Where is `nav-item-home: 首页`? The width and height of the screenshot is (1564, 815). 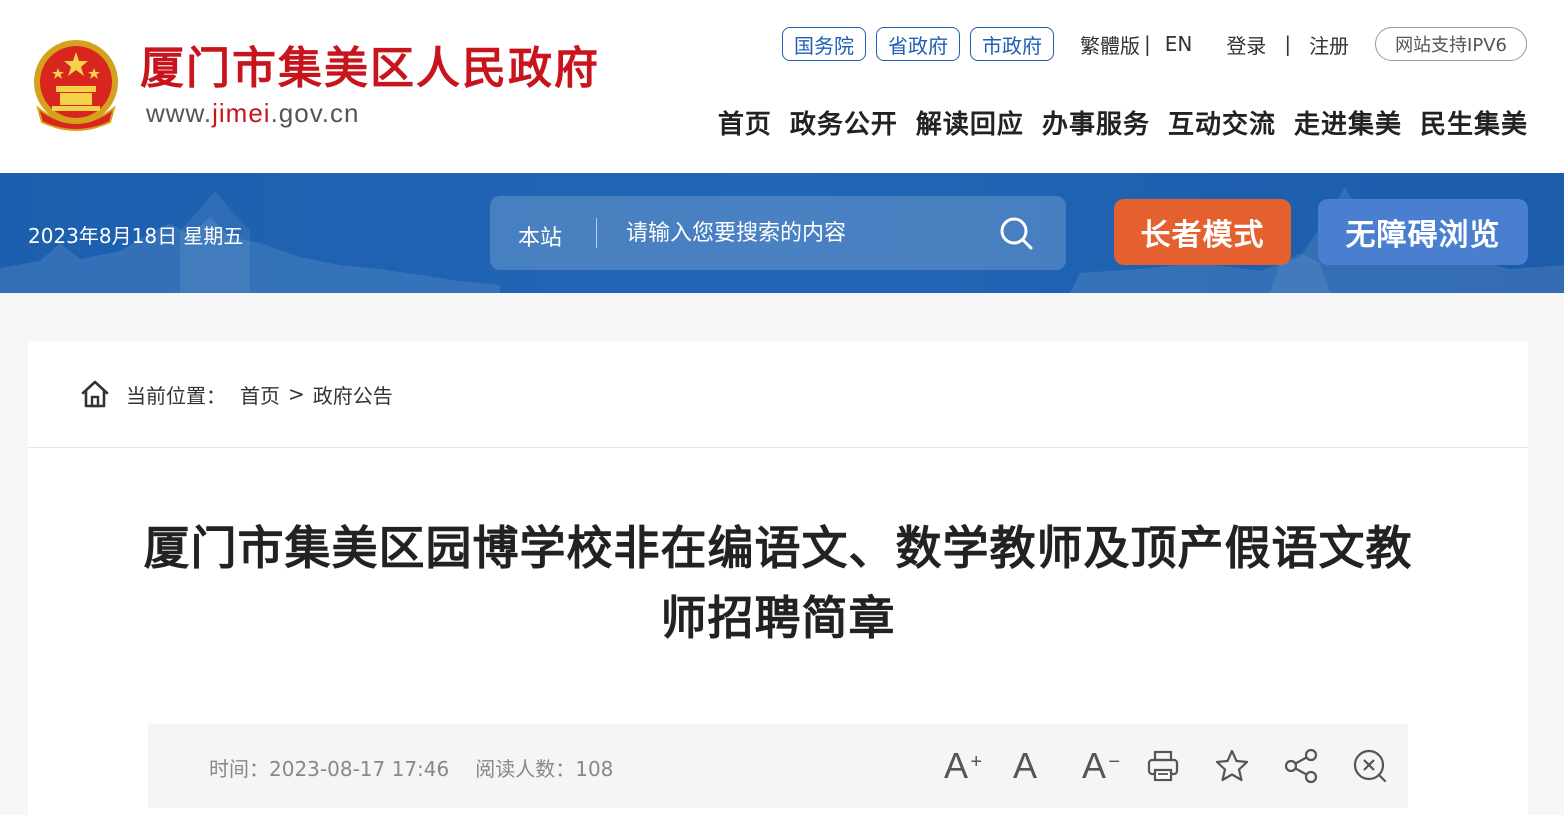
nav-item-home: 首页 is located at coordinates (745, 122).